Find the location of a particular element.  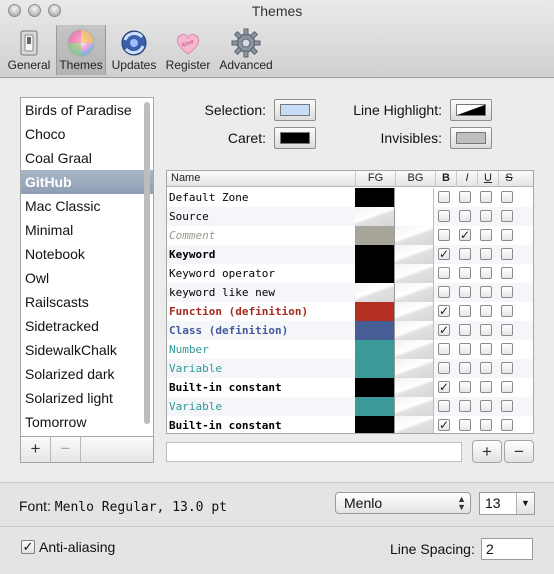

toolbar-updates: Updates is located at coordinates (134, 50).